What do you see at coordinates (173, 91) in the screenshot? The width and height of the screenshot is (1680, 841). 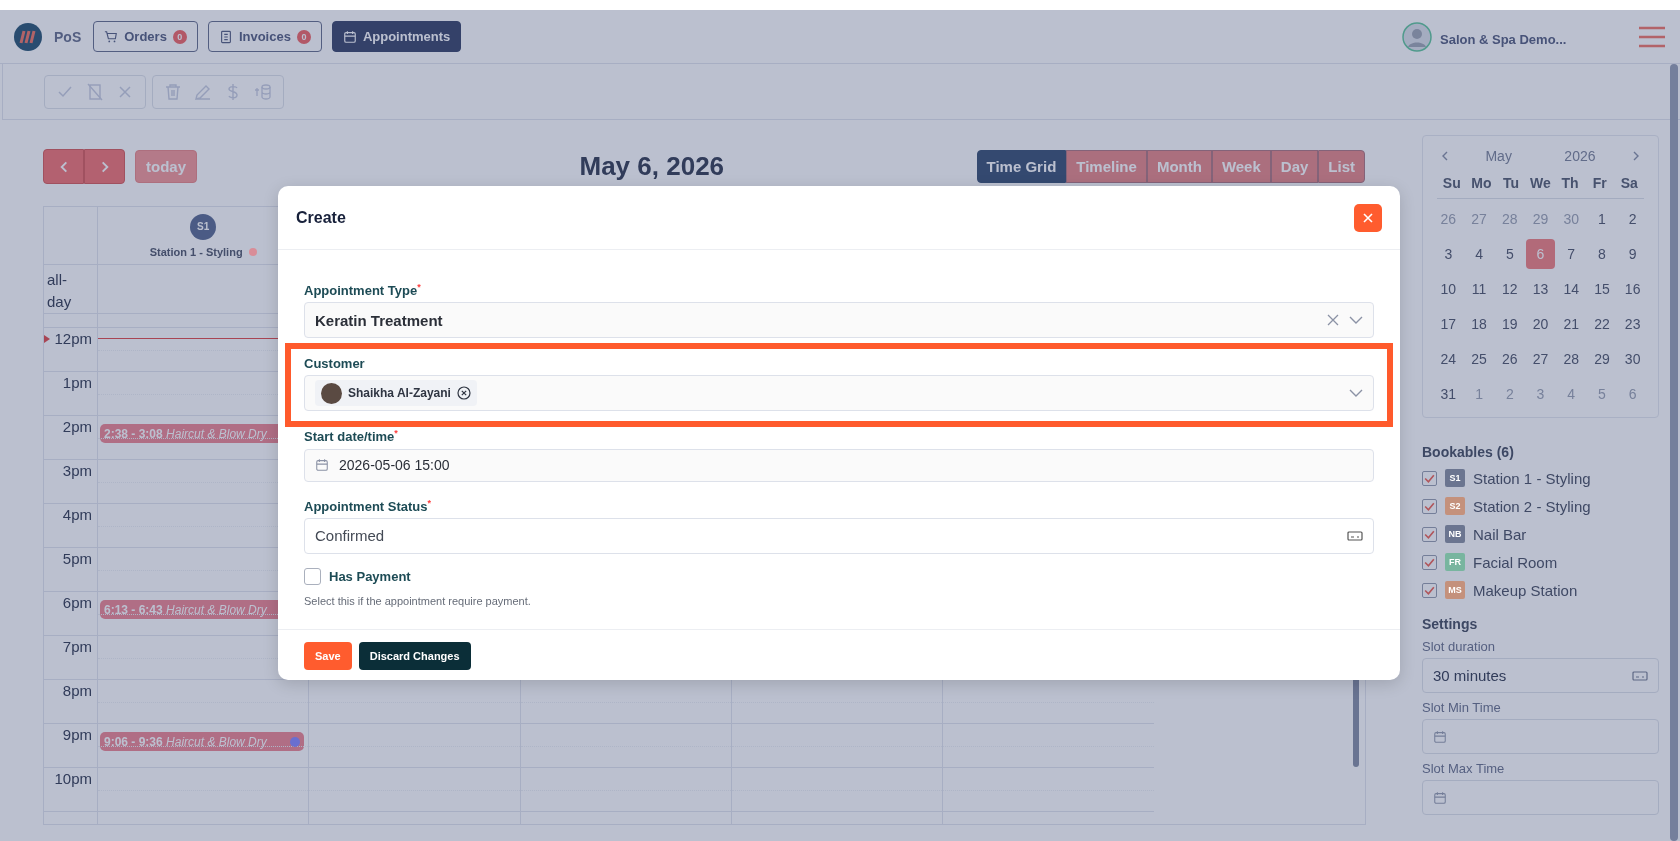 I see `trash-icon` at bounding box center [173, 91].